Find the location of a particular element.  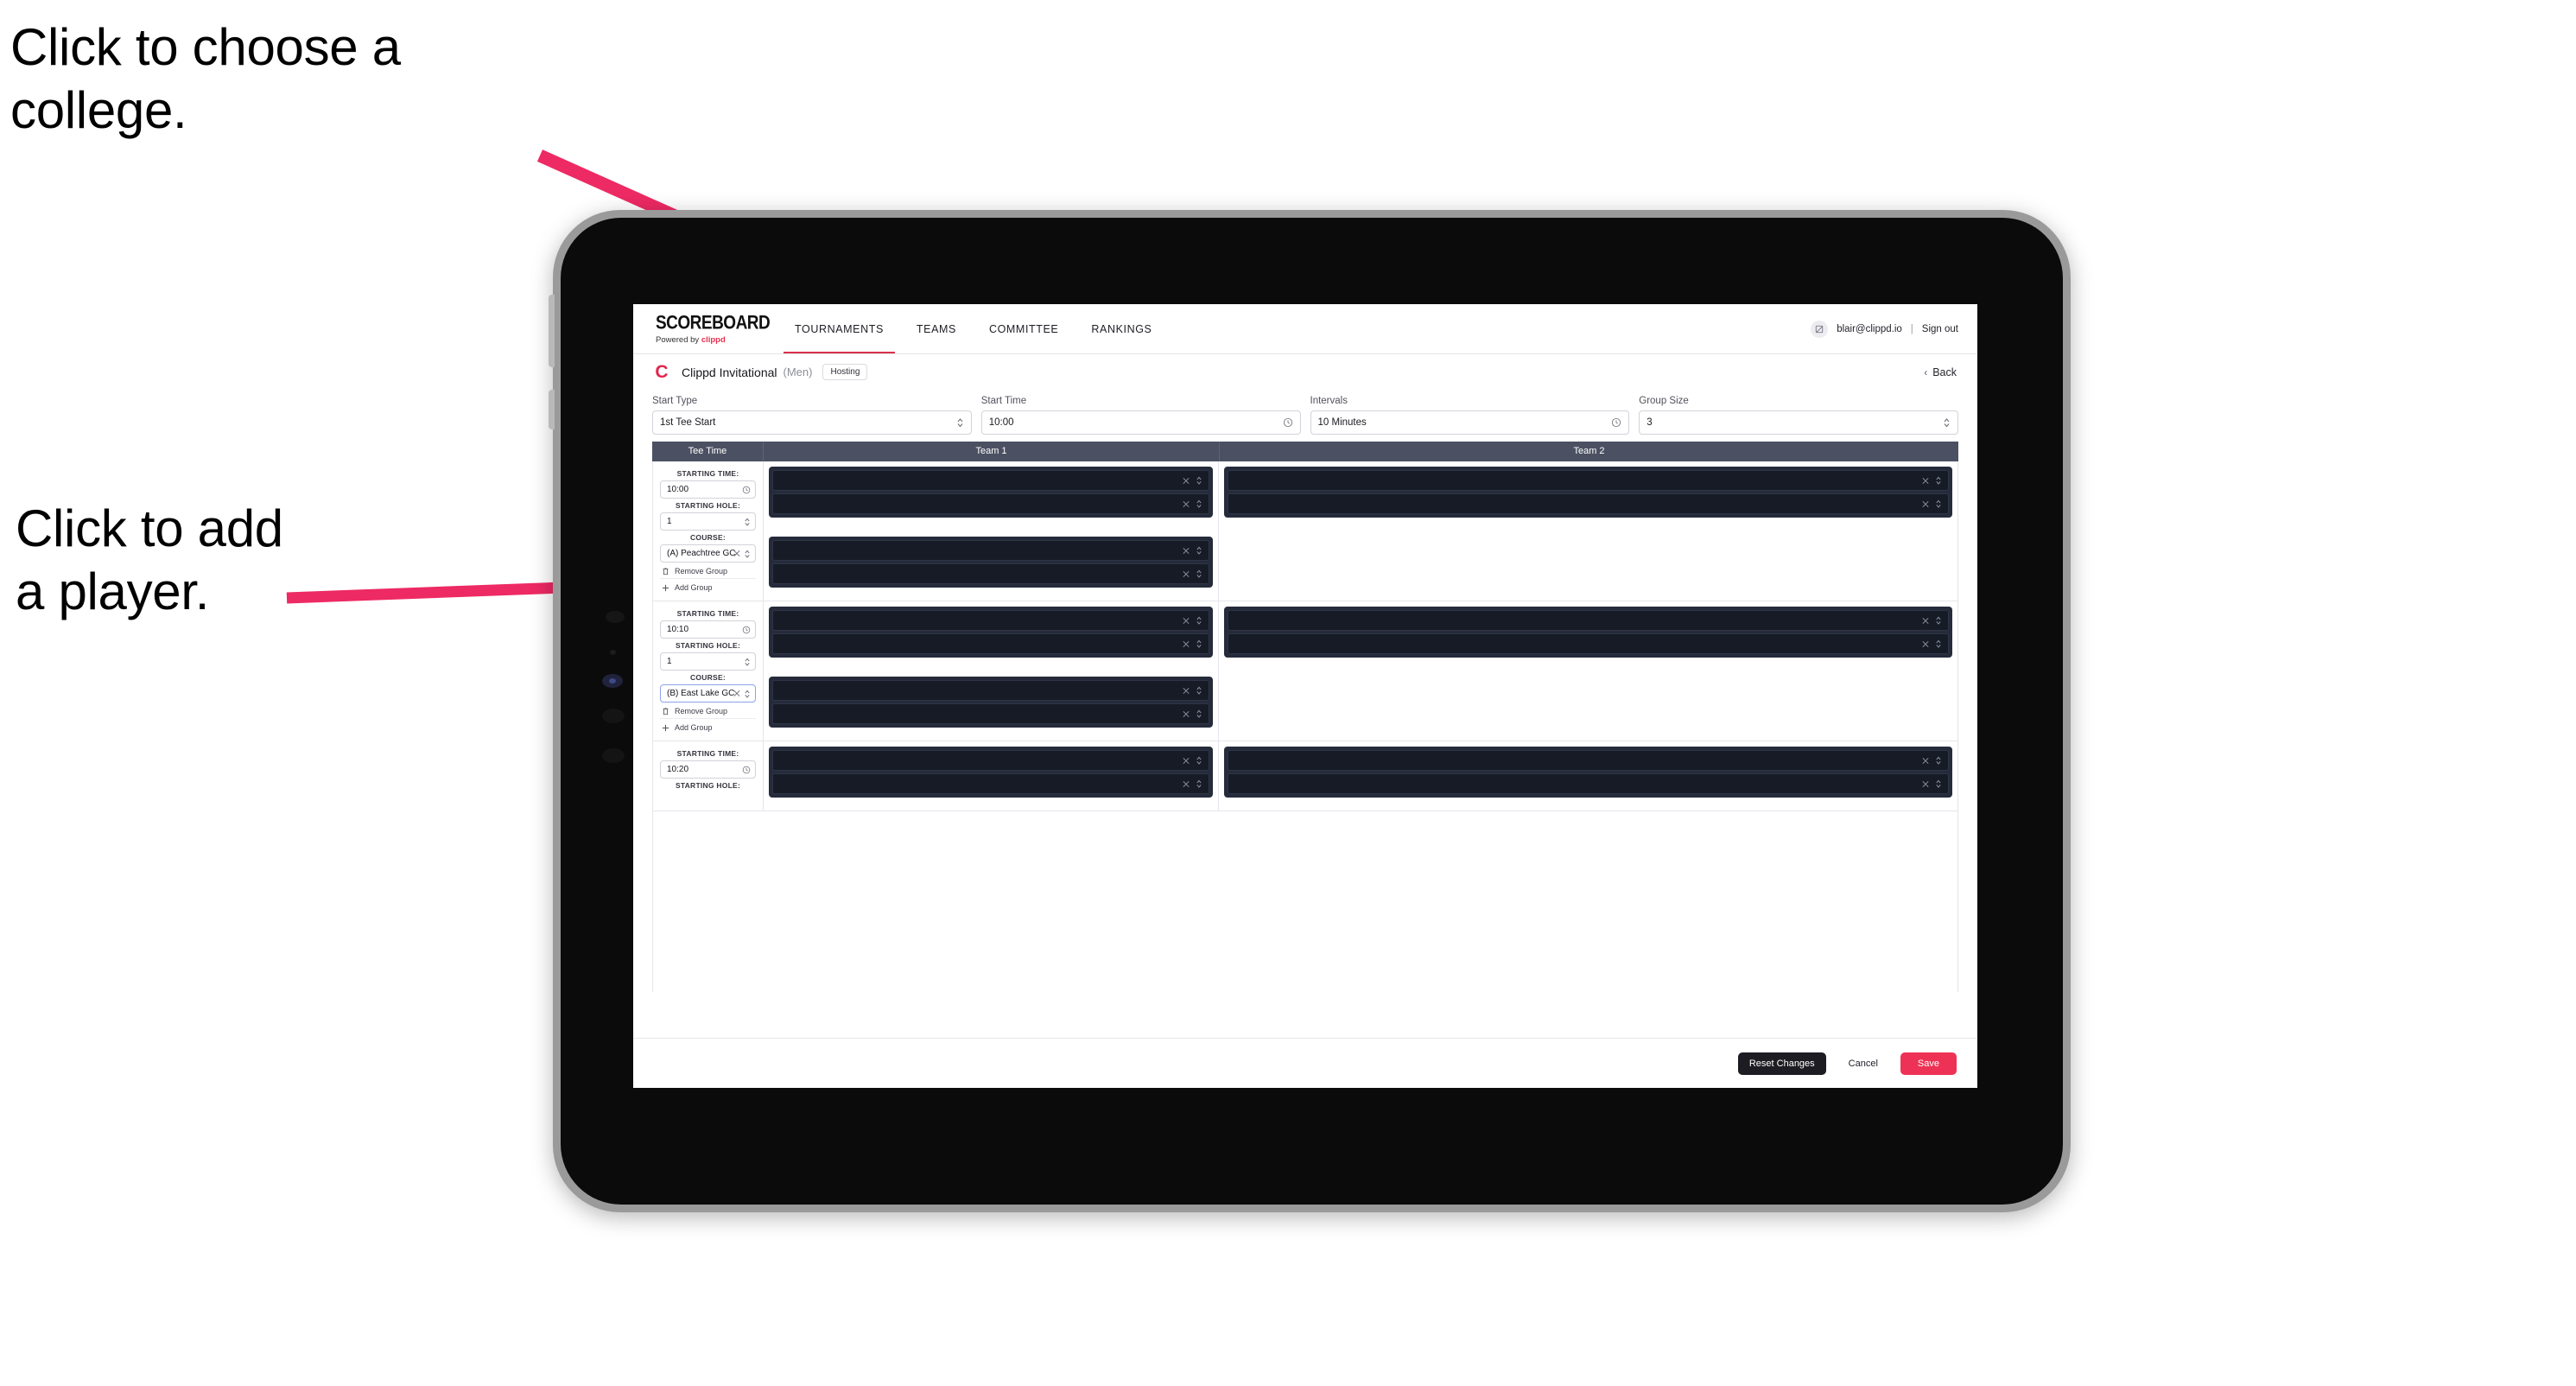

value-group-size: 3 is located at coordinates (1649, 422).